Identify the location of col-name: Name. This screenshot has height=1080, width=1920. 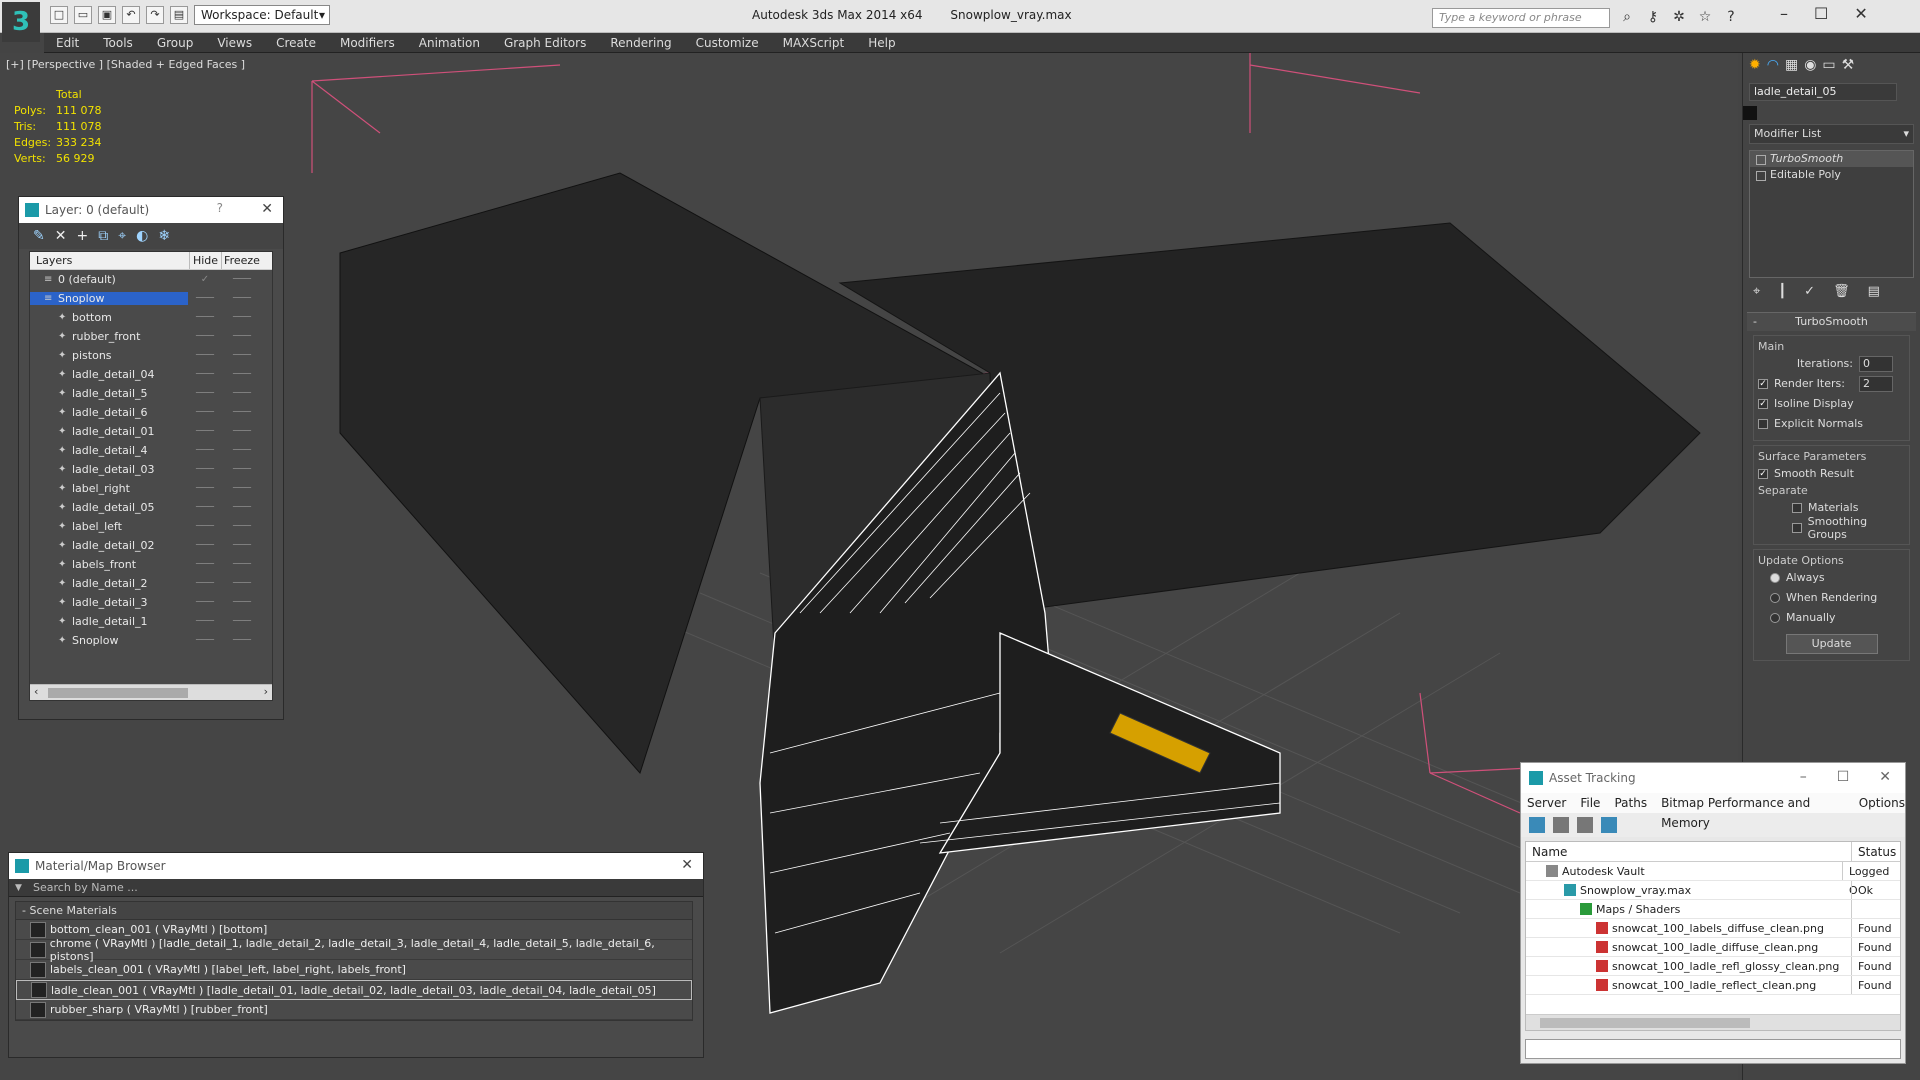
(1689, 851).